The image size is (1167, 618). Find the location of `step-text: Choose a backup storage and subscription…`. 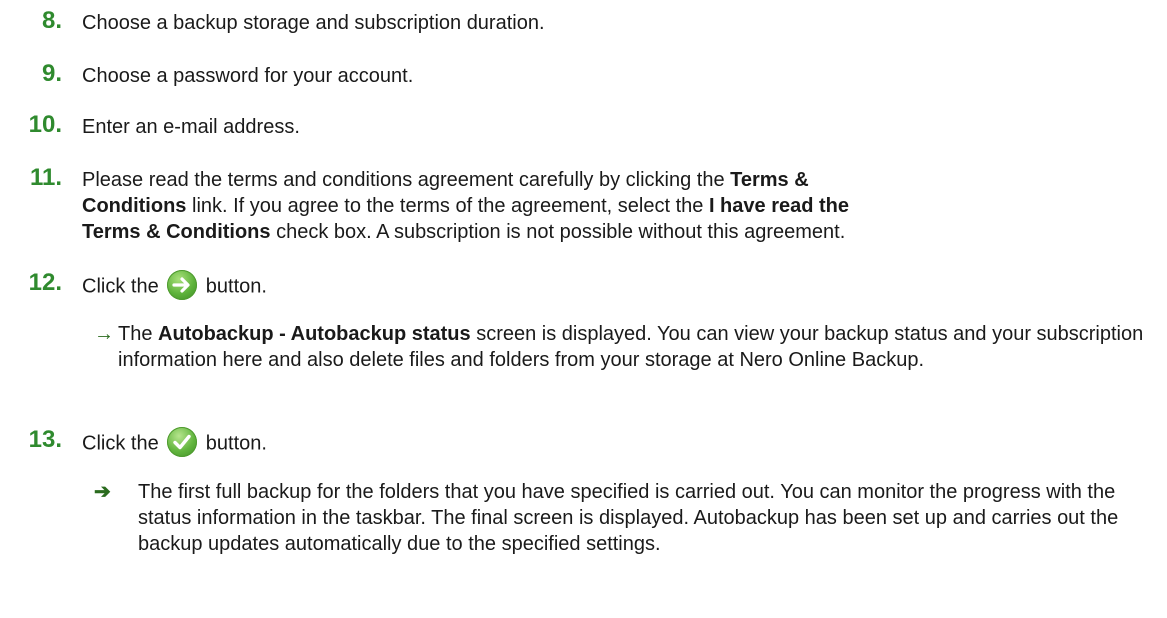

step-text: Choose a backup storage and subscription… is located at coordinates (313, 23).